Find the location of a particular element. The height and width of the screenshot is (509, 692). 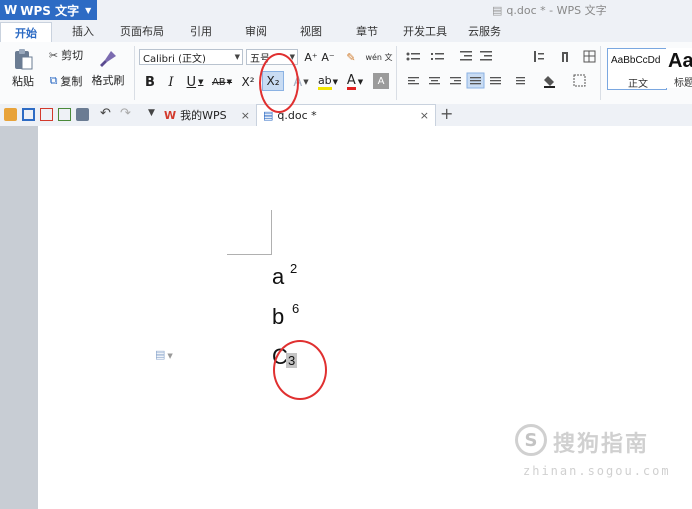

customize-toolbar-icon: ▼ is located at coordinates (151, 113).